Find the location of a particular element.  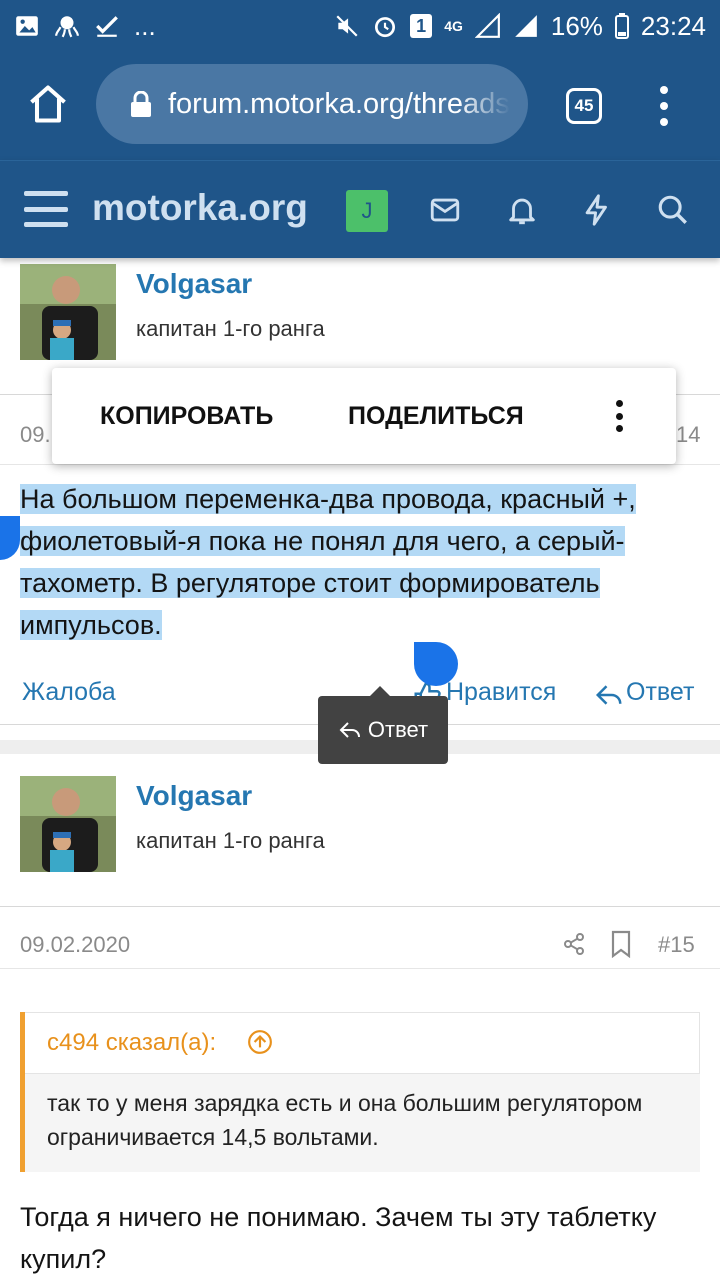

site-header: motorka.org J is located at coordinates (360, 209).